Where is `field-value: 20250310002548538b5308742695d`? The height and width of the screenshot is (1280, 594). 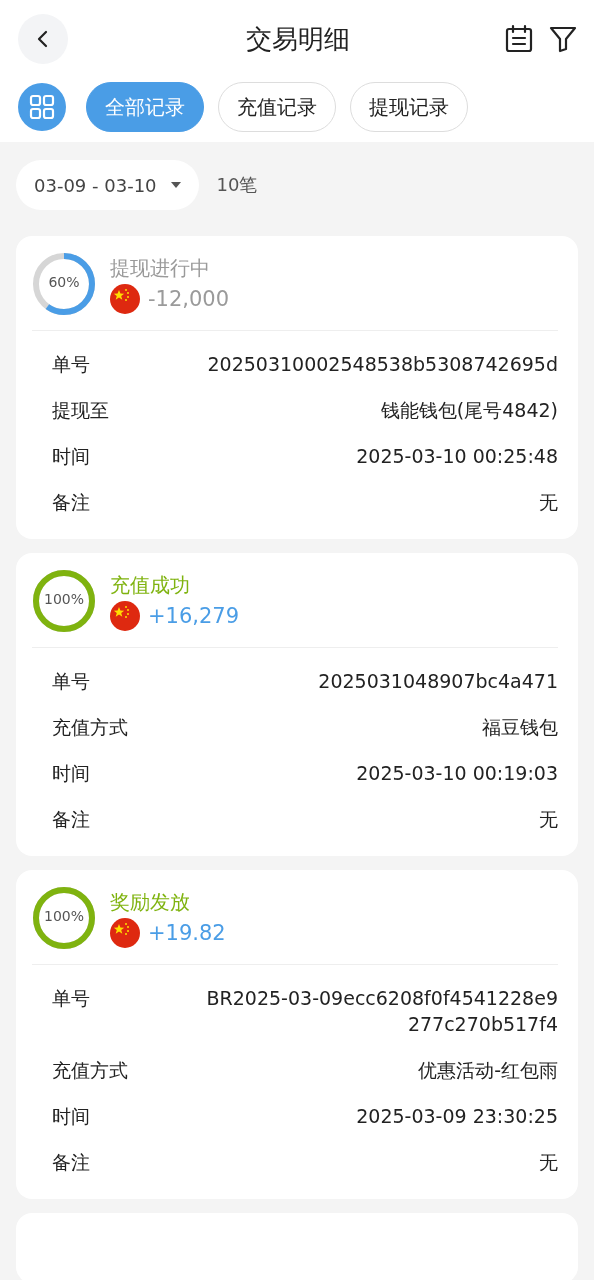
field-value: 20250310002548538b5308742695d is located at coordinates (382, 364).